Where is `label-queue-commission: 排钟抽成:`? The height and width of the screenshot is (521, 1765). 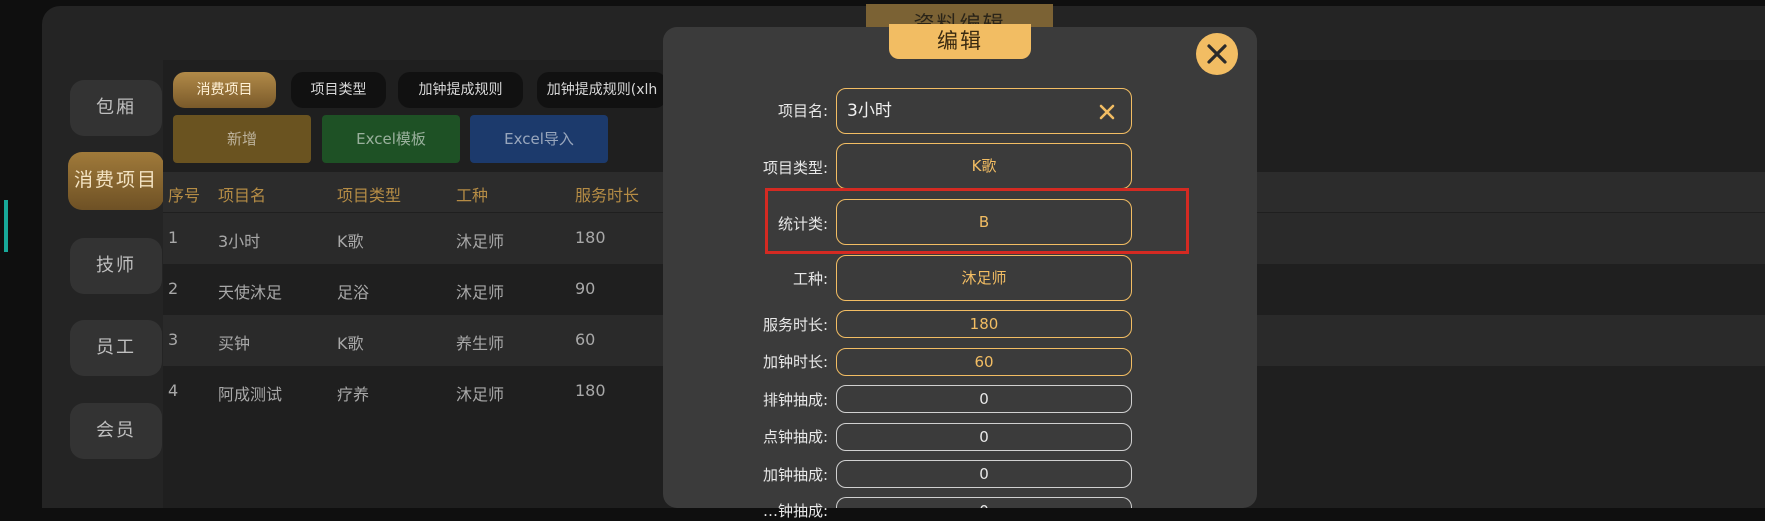
label-queue-commission: 排钟抽成: is located at coordinates (795, 400).